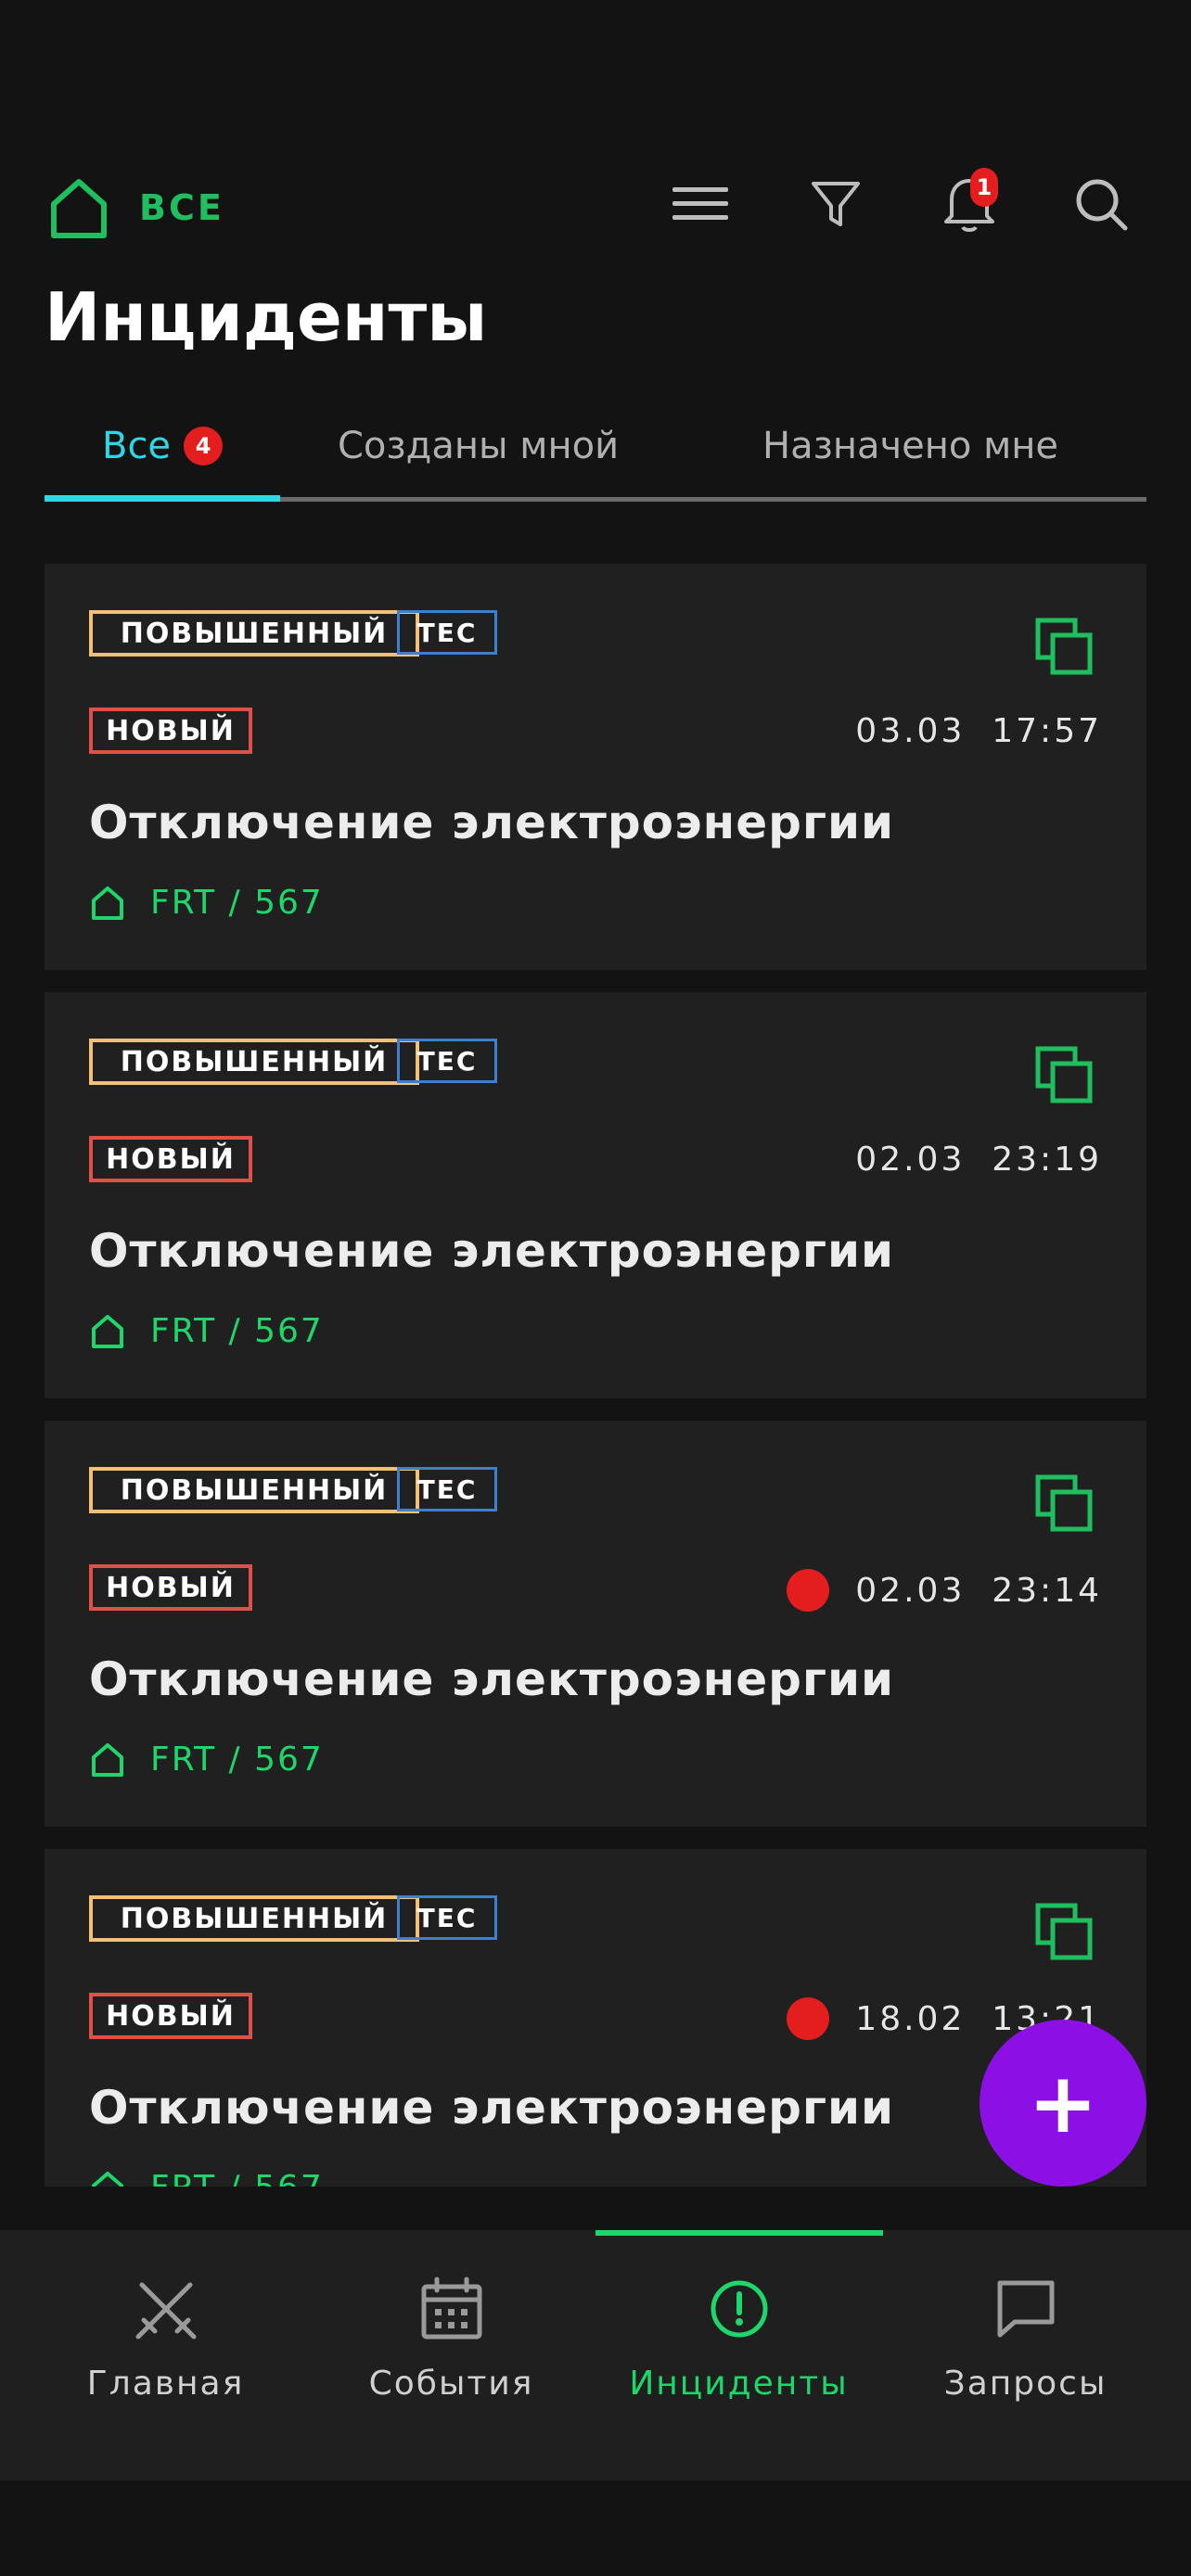 The height and width of the screenshot is (2576, 1191). I want to click on tab-created-by-me: Созданы мной, so click(478, 446).